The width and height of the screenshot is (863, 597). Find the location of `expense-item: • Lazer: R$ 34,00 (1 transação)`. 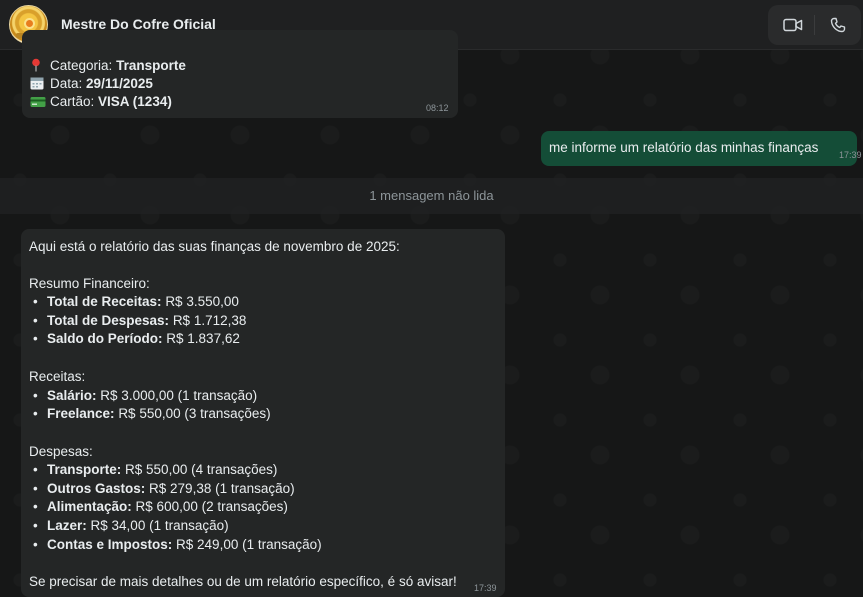

expense-item: • Lazer: R$ 34,00 (1 transação) is located at coordinates (131, 525).